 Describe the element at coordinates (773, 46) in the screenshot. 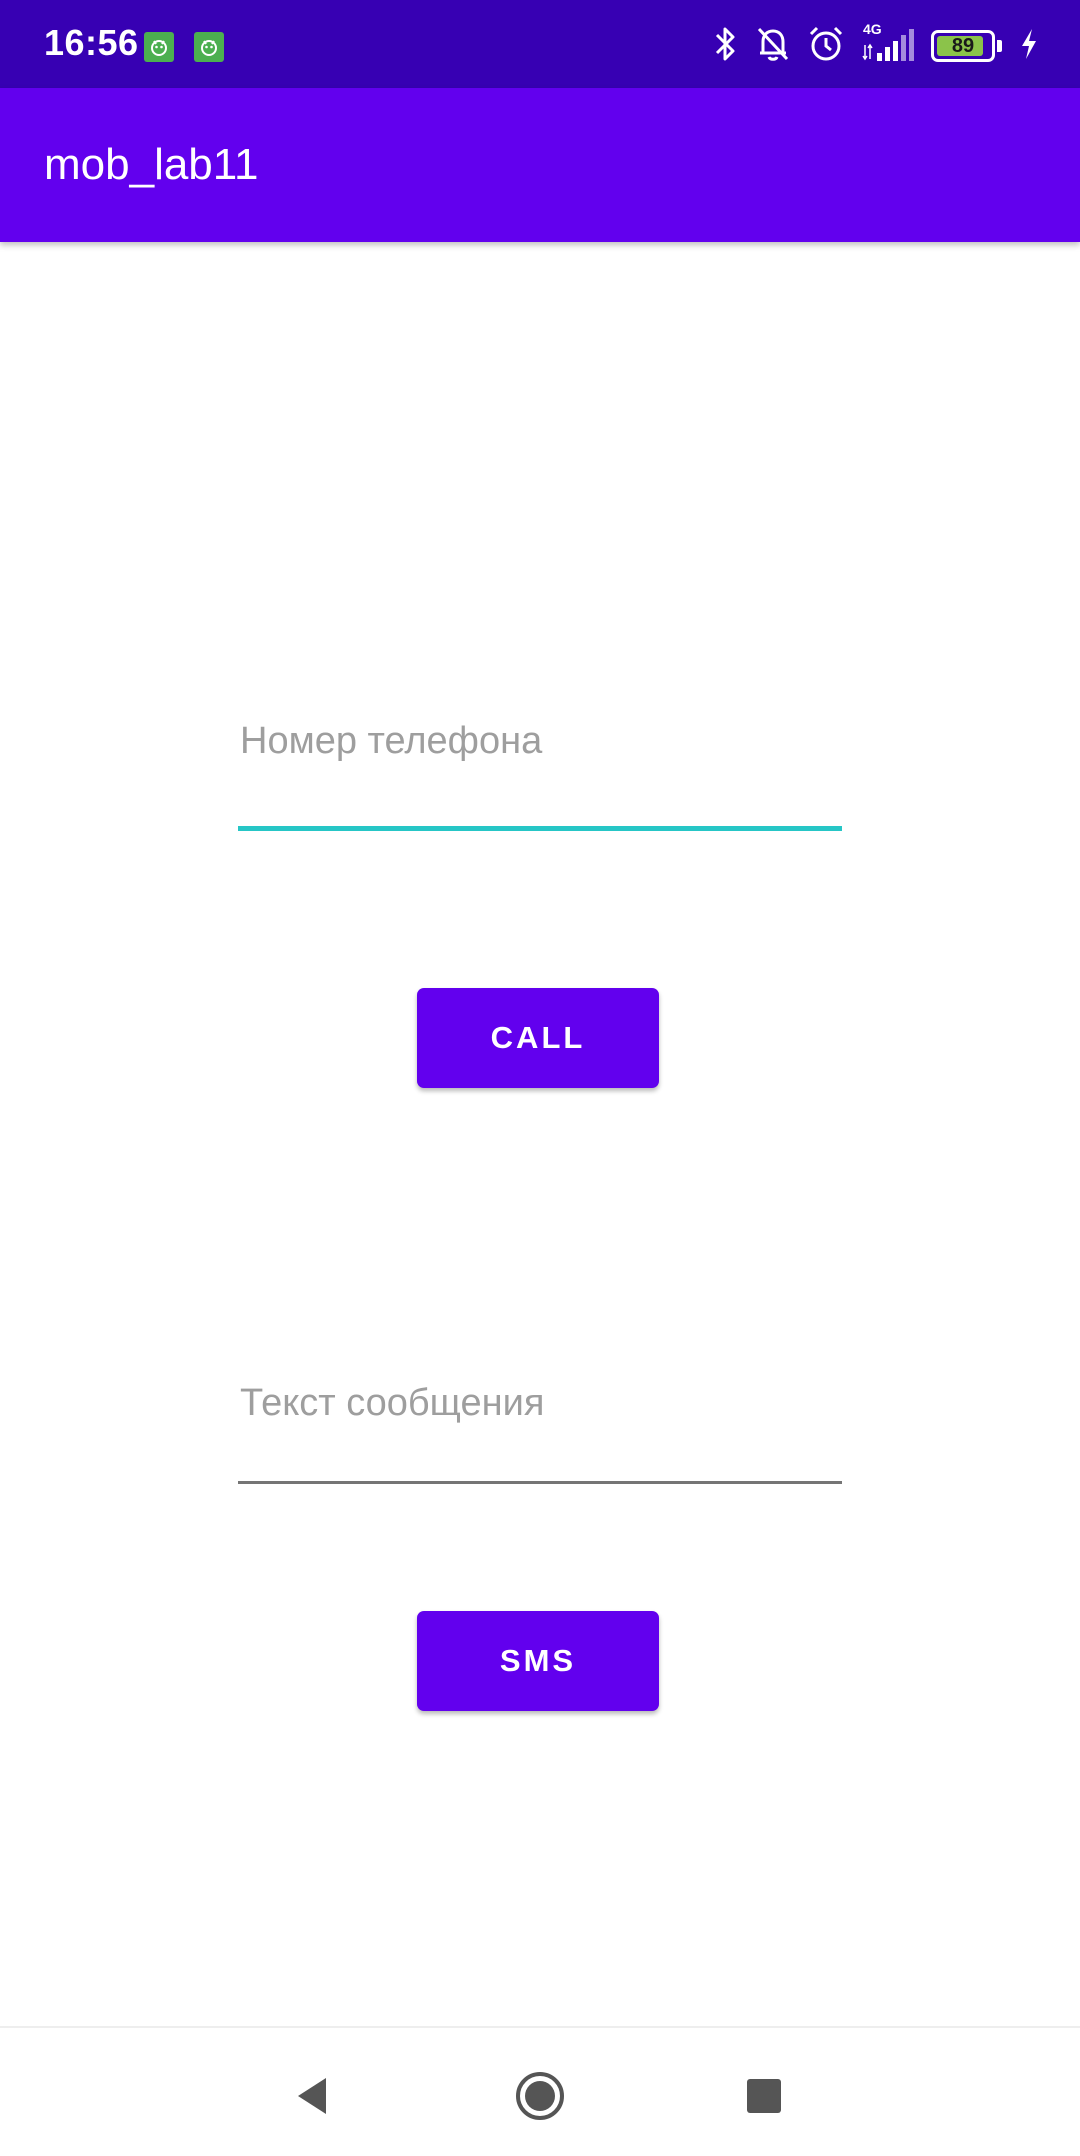

I see `bell-off-icon` at that location.